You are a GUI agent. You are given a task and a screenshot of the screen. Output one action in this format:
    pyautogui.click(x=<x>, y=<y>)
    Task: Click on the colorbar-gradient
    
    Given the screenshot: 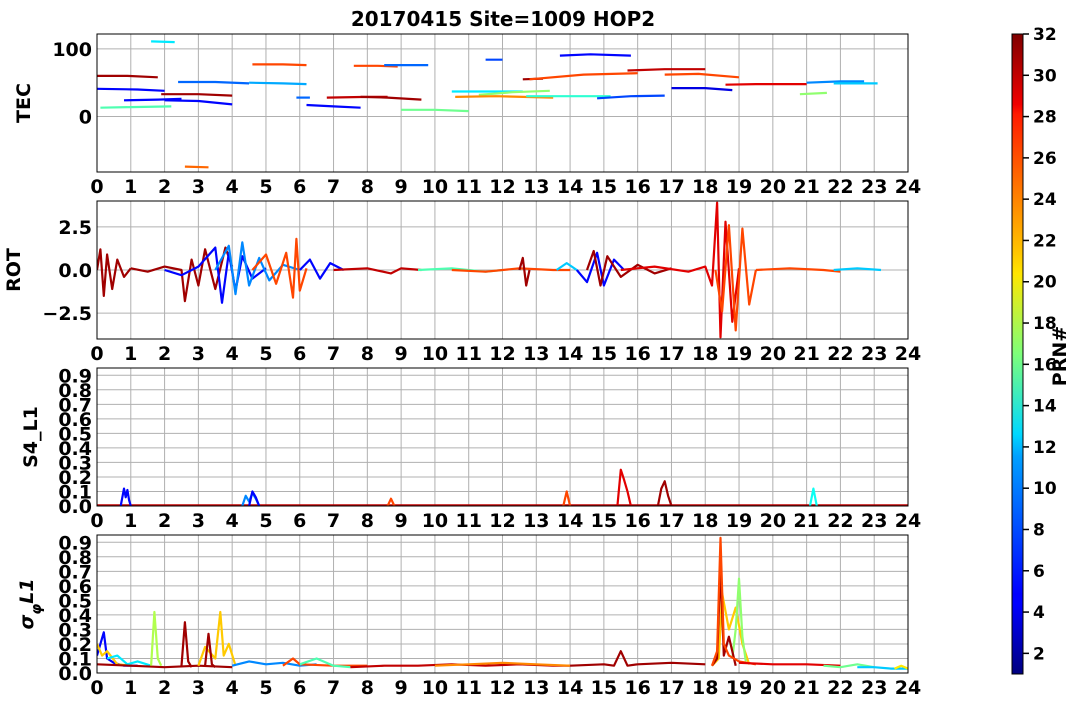 What is the action you would take?
    pyautogui.click(x=1017, y=354)
    